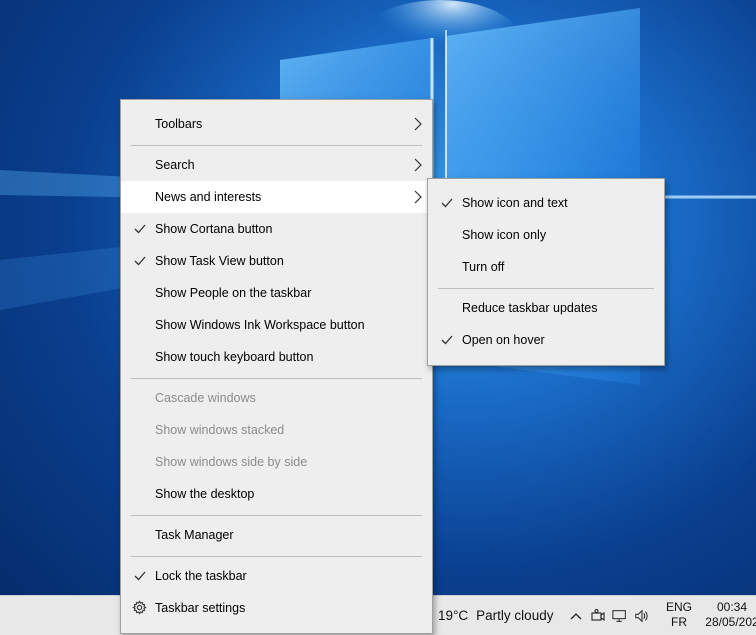 This screenshot has width=756, height=635. I want to click on menu-item-search: Search, so click(276, 165).